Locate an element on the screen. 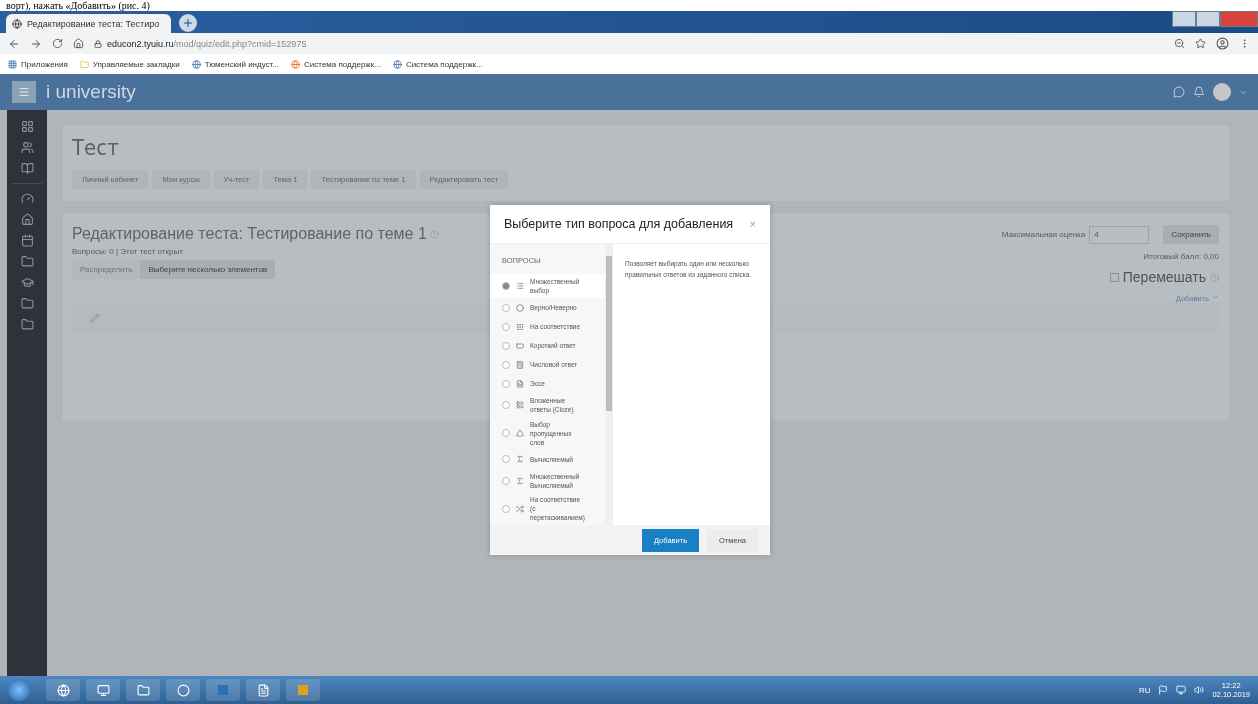  shuffle-label: Перемешать is located at coordinates (1164, 277).